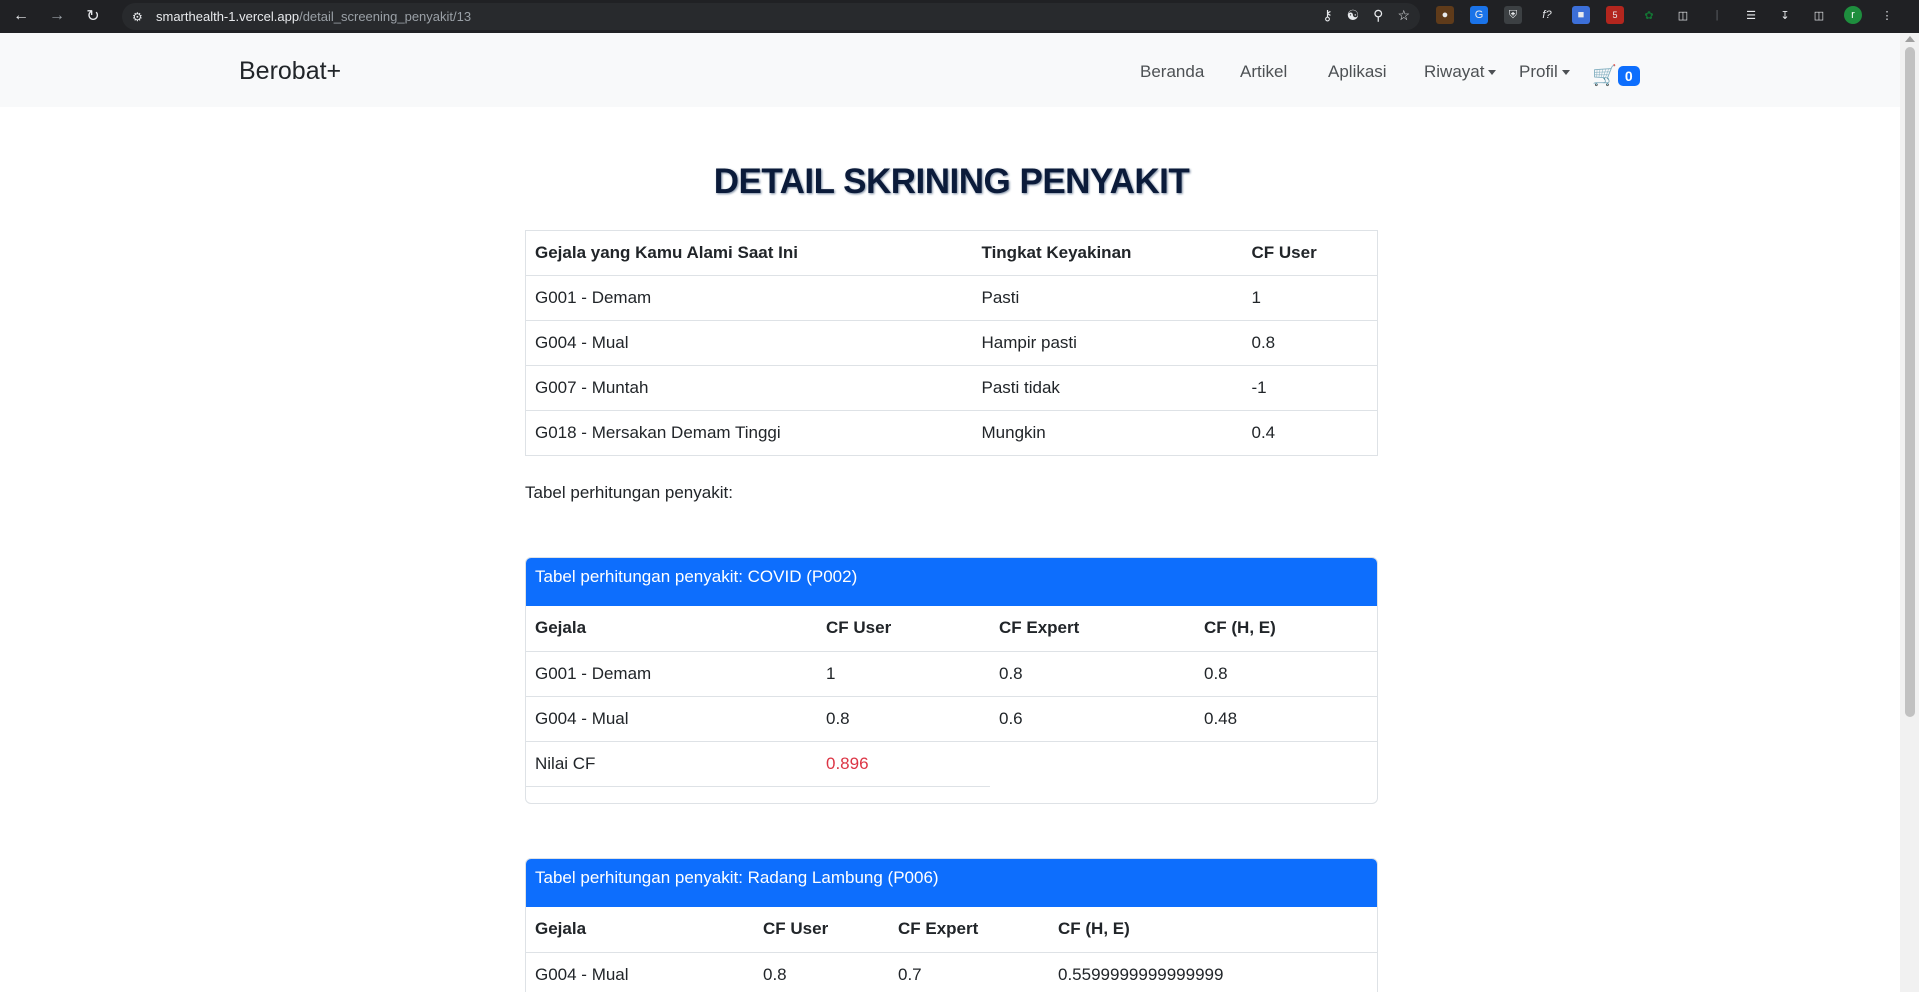 This screenshot has width=1919, height=992. I want to click on table-row: G004 - Mual Hampir pasti 0.8, so click(951, 343).